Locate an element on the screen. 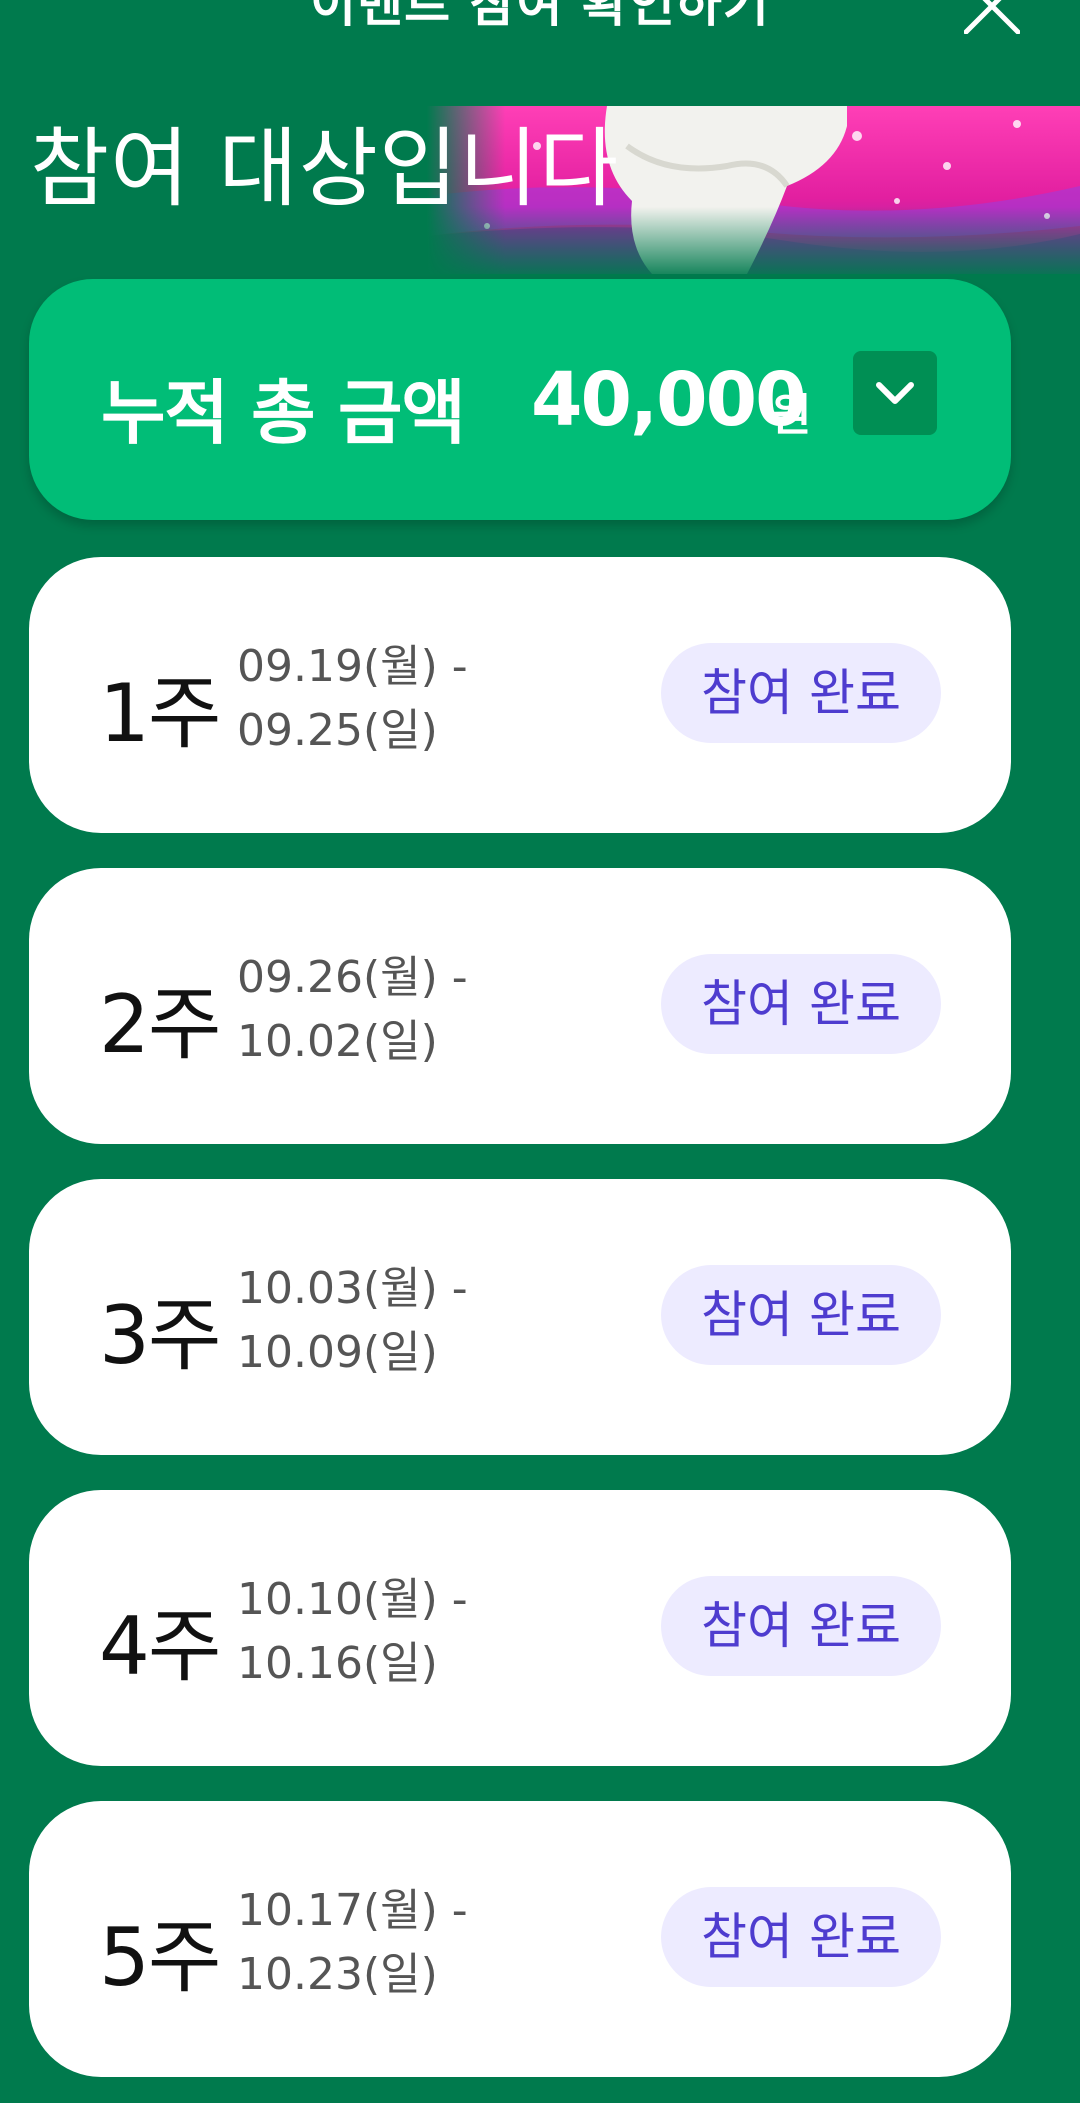 The height and width of the screenshot is (2103, 1080). week-card: 2주 09.26(월) - 10.02(일) 참여 완료 is located at coordinates (520, 1006).